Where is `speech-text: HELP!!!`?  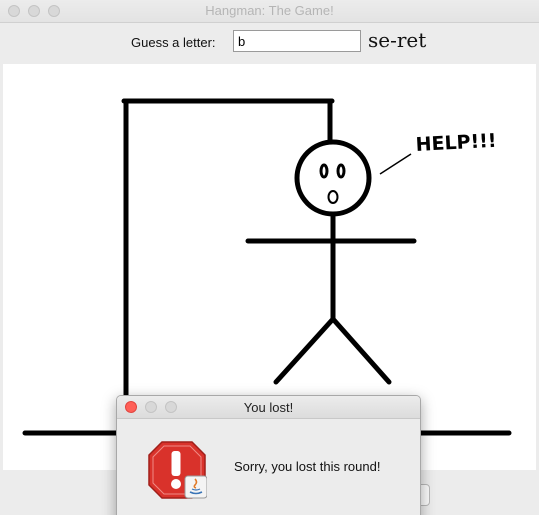 speech-text: HELP!!! is located at coordinates (456, 143).